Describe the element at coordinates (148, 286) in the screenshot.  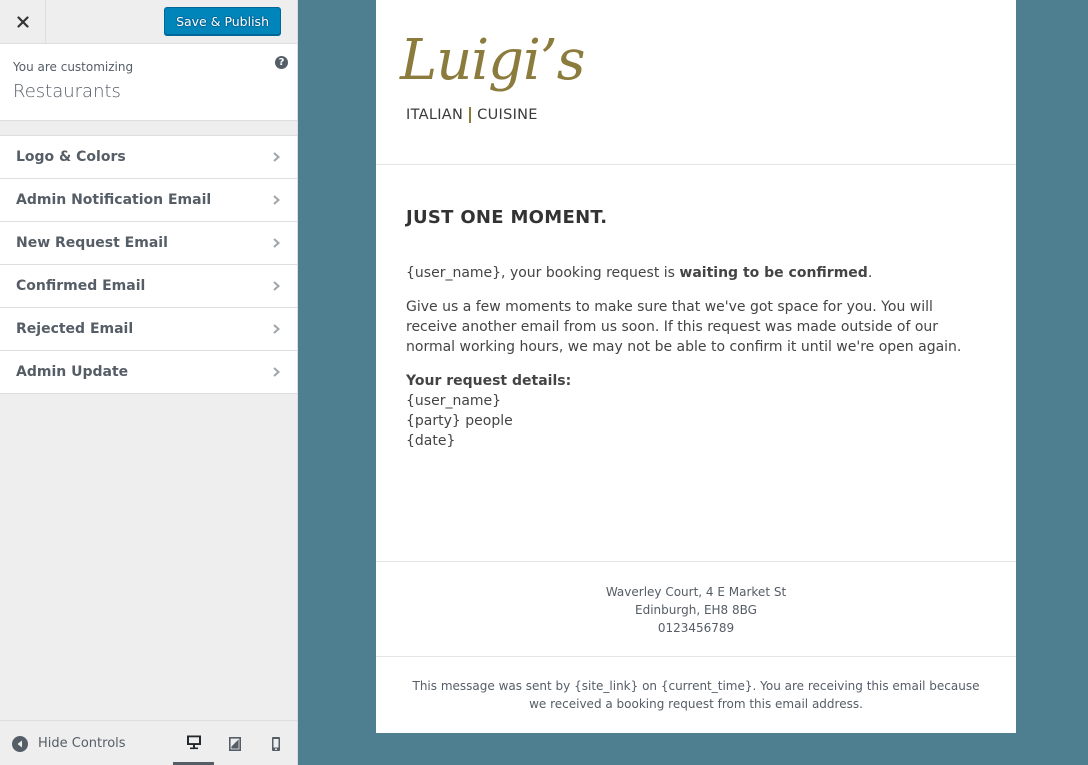
I see `section-confirmed-email: Confirmed Email` at that location.